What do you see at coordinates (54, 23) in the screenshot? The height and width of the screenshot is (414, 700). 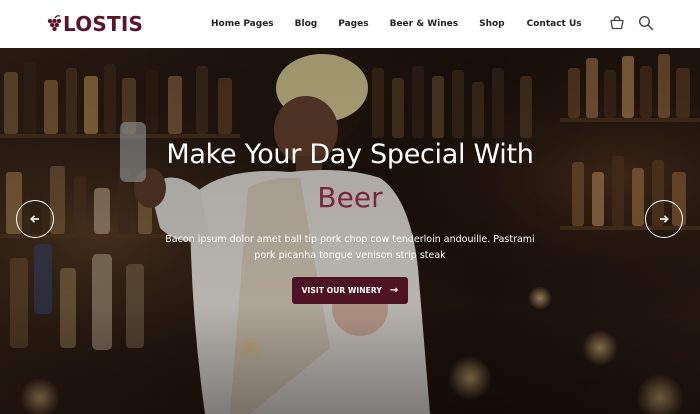 I see `grape-logo-icon` at bounding box center [54, 23].